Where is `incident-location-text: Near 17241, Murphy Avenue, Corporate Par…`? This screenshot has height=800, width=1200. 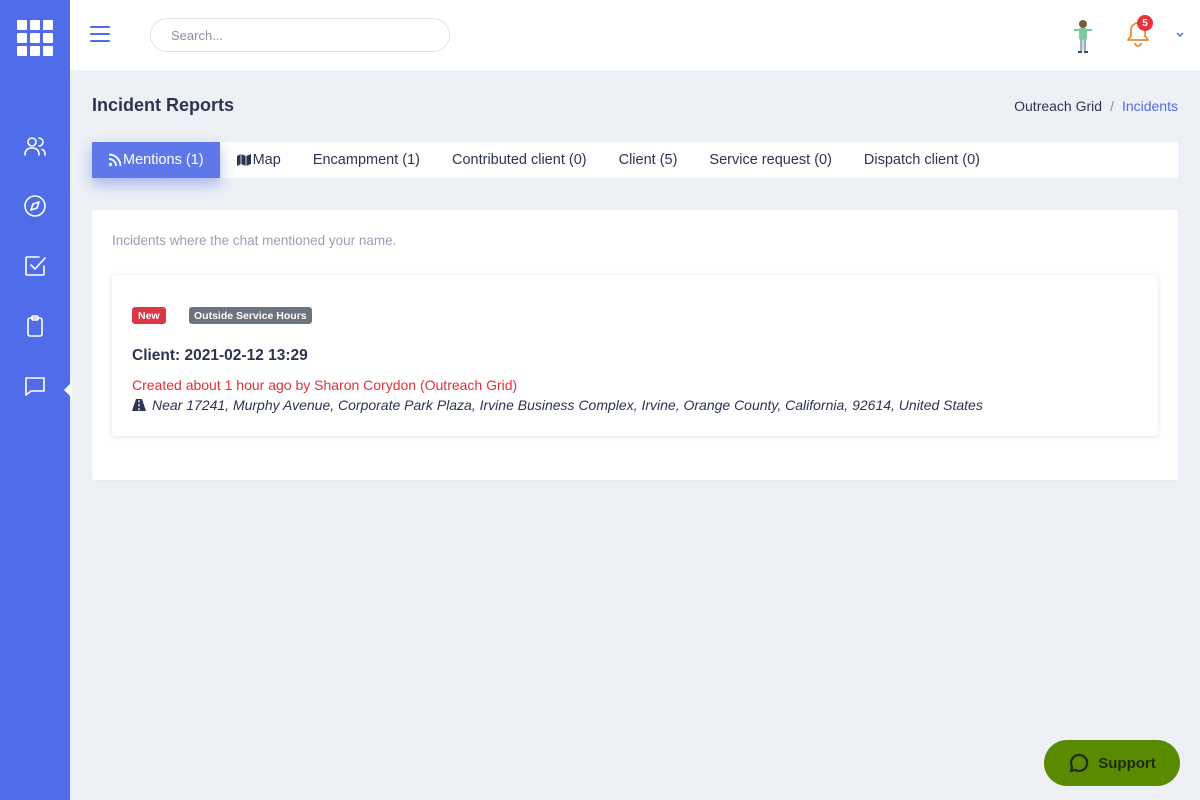 incident-location-text: Near 17241, Murphy Avenue, Corporate Par… is located at coordinates (567, 405).